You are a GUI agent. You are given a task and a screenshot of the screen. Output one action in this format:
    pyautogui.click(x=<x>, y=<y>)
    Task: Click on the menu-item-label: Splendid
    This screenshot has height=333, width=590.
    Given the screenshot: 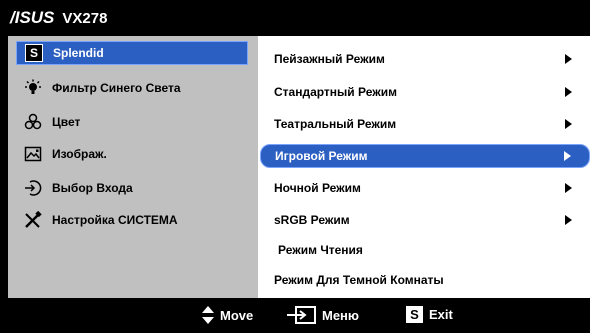 What is the action you would take?
    pyautogui.click(x=78, y=53)
    